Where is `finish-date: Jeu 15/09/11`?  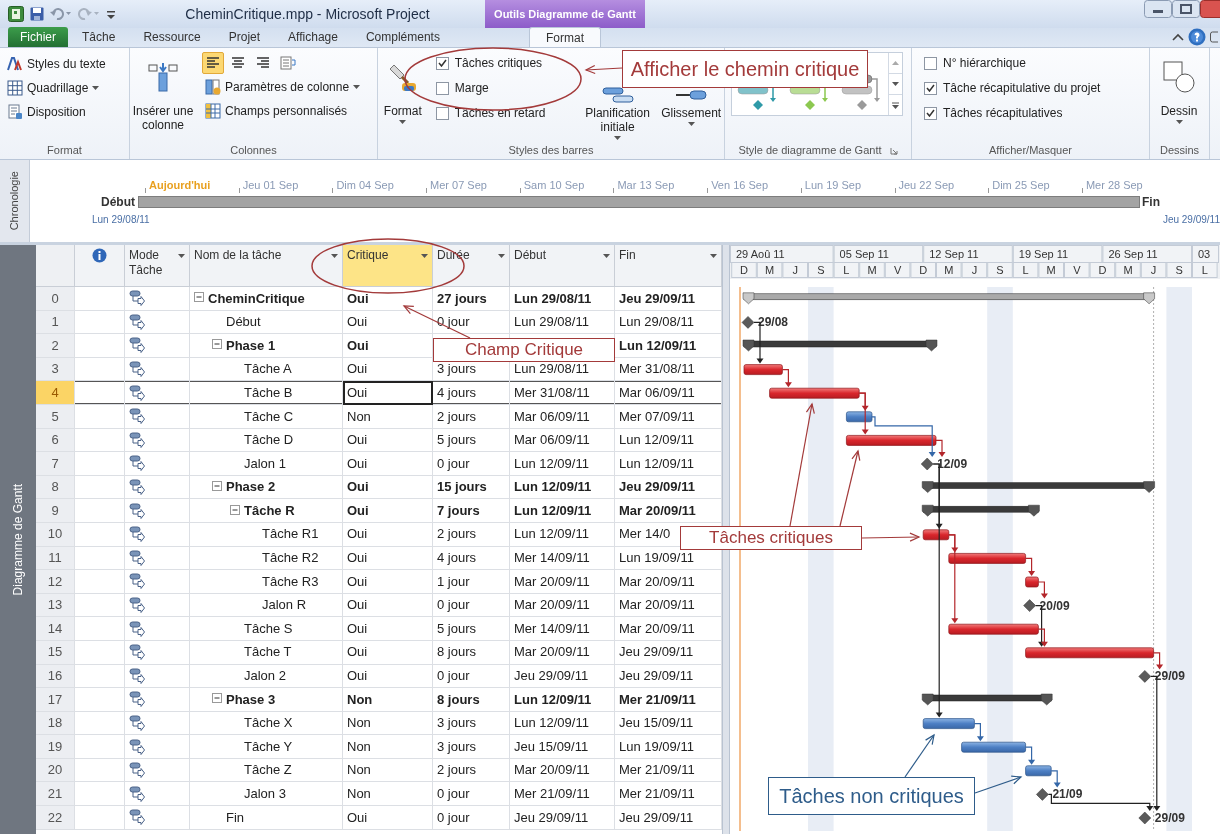
finish-date: Jeu 15/09/11 is located at coordinates (656, 723).